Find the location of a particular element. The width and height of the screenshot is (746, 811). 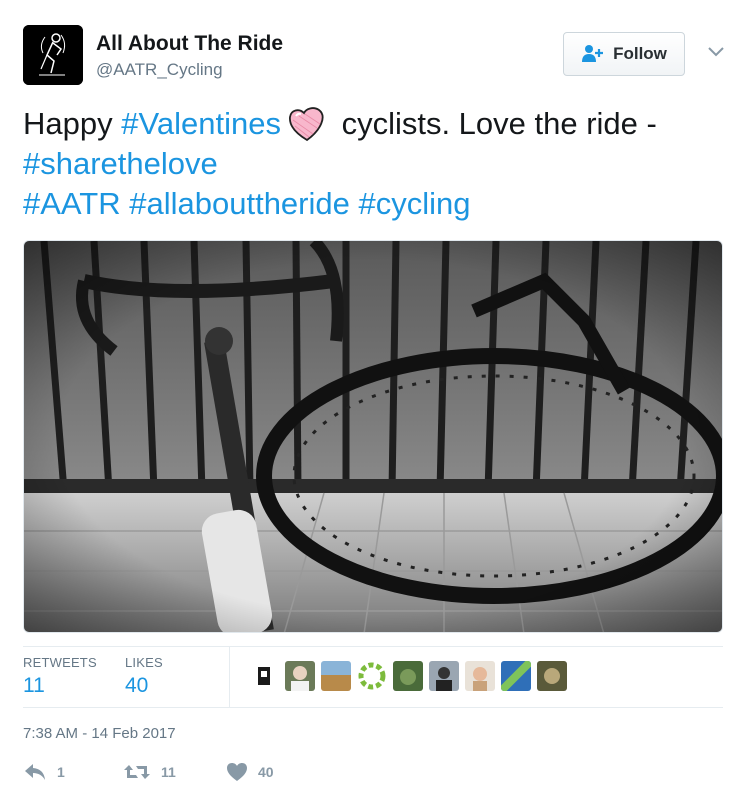

avatar is located at coordinates (53, 55).